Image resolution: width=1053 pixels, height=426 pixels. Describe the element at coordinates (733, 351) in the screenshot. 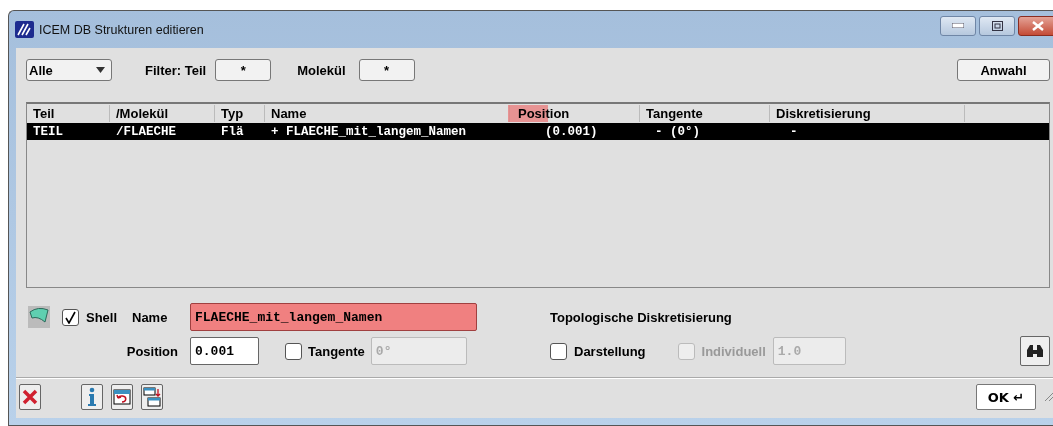

I see `individual-label: Individuell` at that location.